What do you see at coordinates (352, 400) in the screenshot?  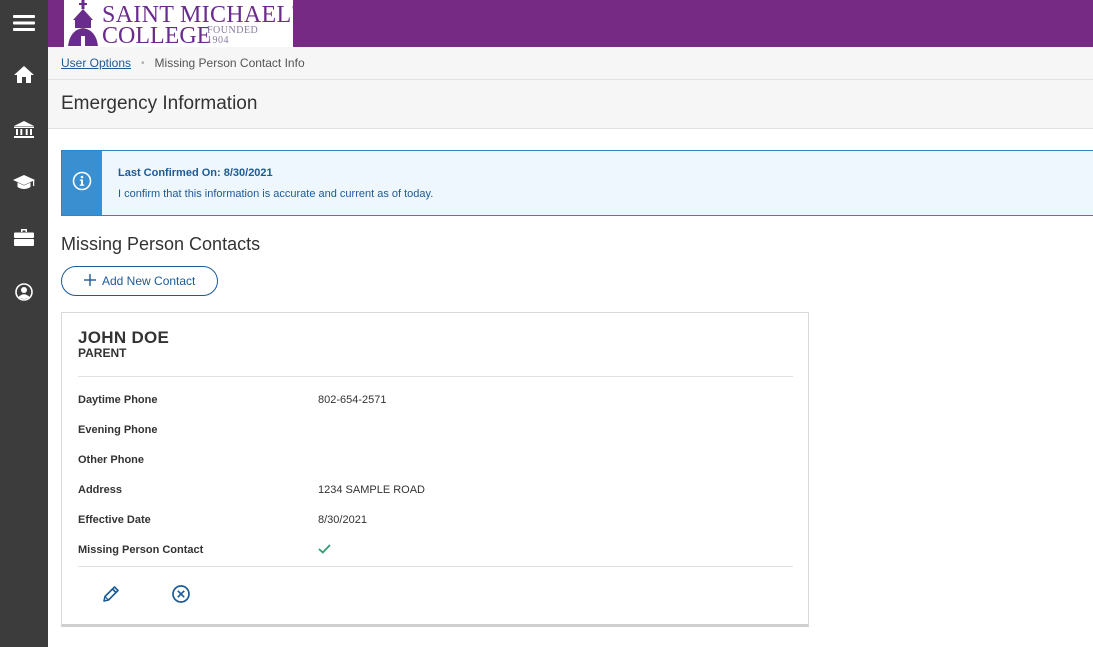 I see `daytime-phone-value: 802-654-2571` at bounding box center [352, 400].